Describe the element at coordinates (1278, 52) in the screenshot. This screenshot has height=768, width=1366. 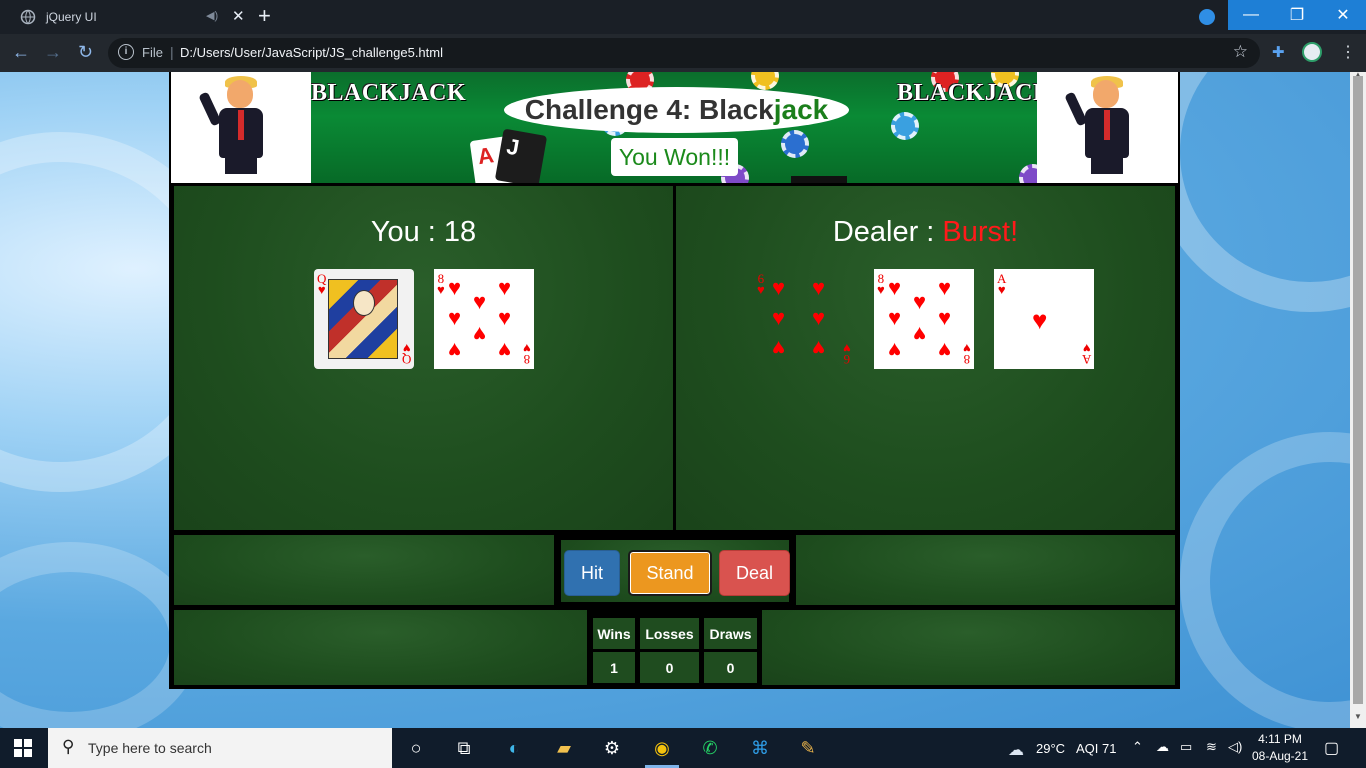
I see `puzzle-icon: ✚` at that location.